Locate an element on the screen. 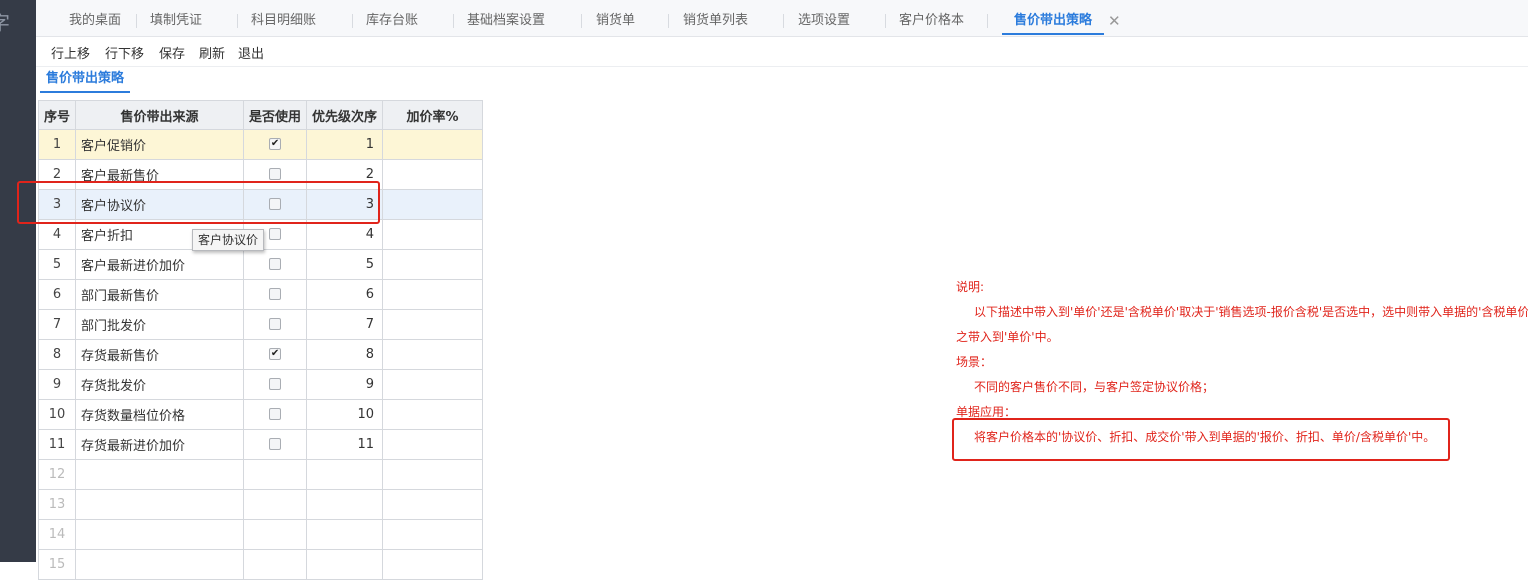 The image size is (1528, 580). table-row: 7 部门批发价 7 is located at coordinates (260, 324).